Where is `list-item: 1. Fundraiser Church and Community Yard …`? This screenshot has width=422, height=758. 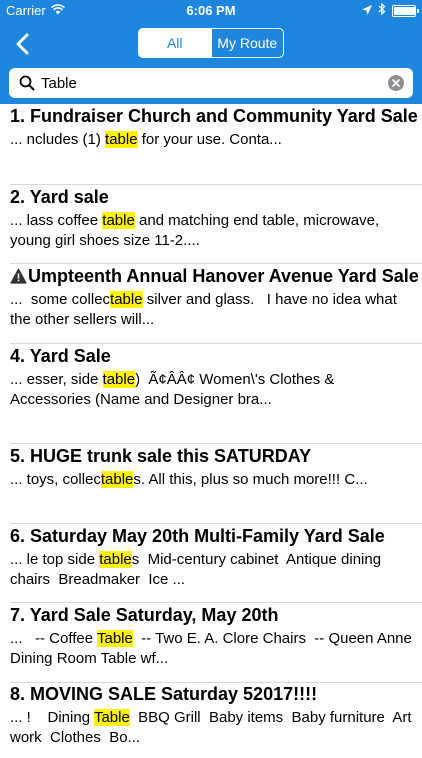 list-item: 1. Fundraiser Church and Community Yard … is located at coordinates (211, 143).